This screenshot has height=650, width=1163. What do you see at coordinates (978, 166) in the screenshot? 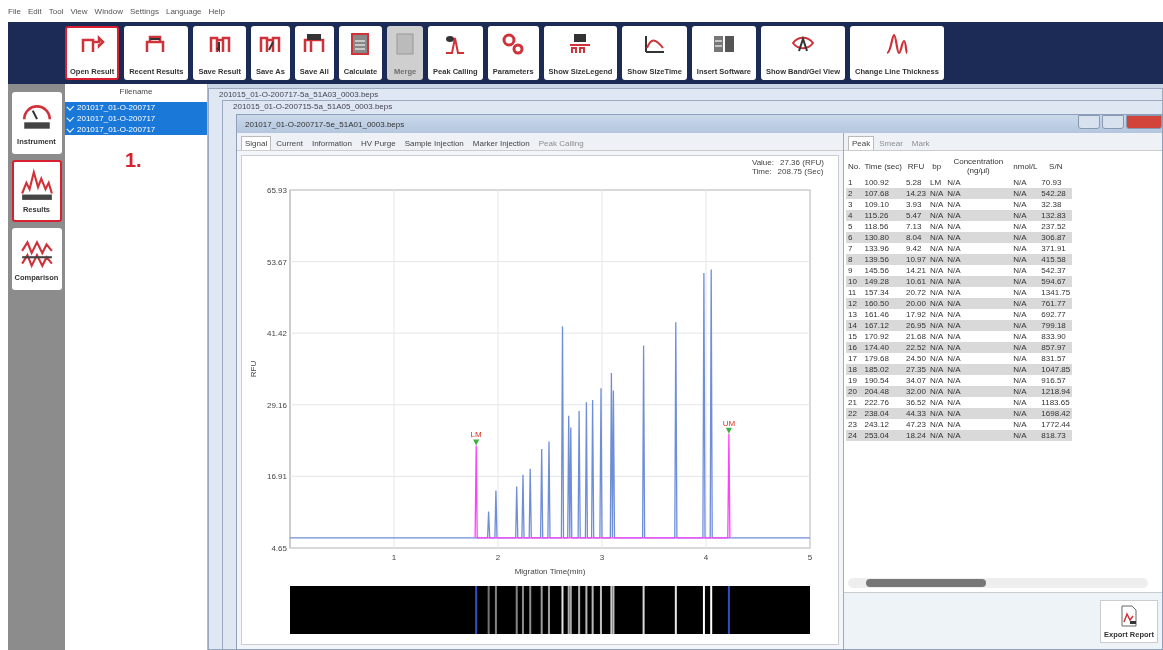
I see `column-header: Concentration (ng/µl)` at bounding box center [978, 166].